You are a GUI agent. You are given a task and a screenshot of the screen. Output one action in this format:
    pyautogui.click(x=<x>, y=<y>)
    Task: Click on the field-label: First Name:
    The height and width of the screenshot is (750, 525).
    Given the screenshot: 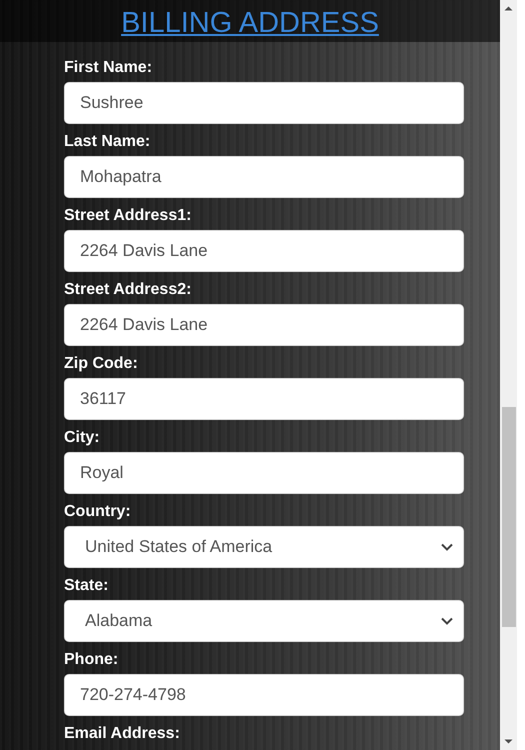 What is the action you would take?
    pyautogui.click(x=109, y=68)
    